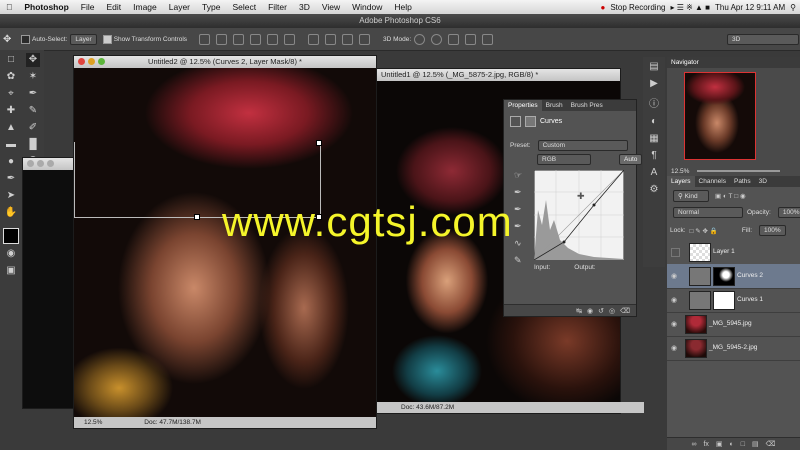 This screenshot has width=800, height=450. What do you see at coordinates (319, 143) in the screenshot?
I see `transform-handle` at bounding box center [319, 143].